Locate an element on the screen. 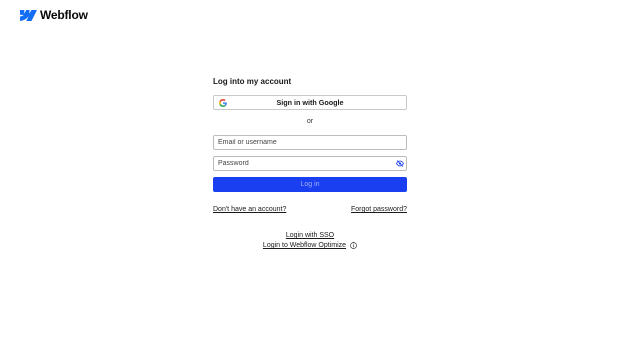 The image size is (620, 343). info-icon is located at coordinates (353, 245).